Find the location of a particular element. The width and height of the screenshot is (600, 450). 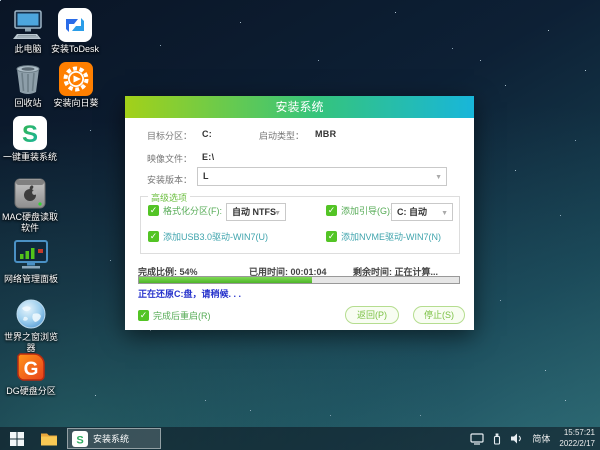

usb-device-tray-icon is located at coordinates (497, 439).